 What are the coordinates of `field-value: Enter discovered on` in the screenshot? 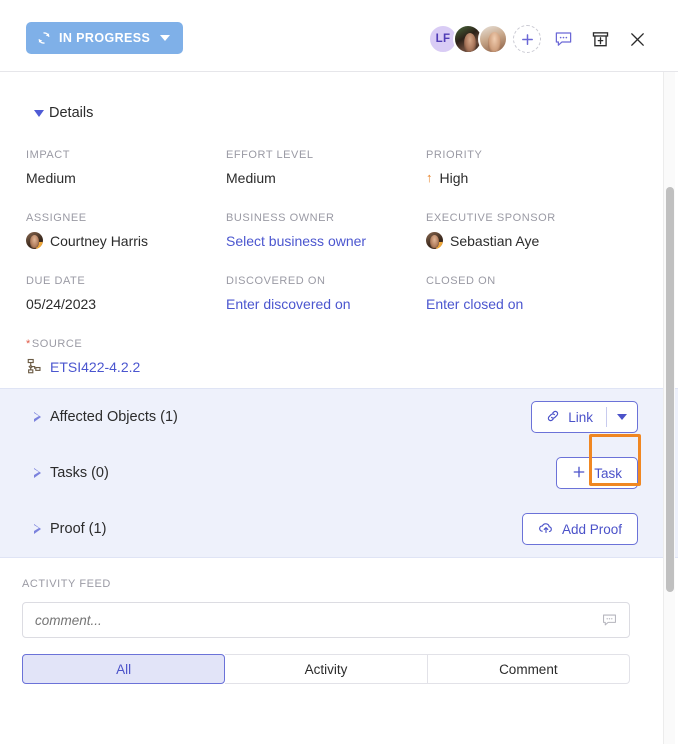 It's located at (326, 303).